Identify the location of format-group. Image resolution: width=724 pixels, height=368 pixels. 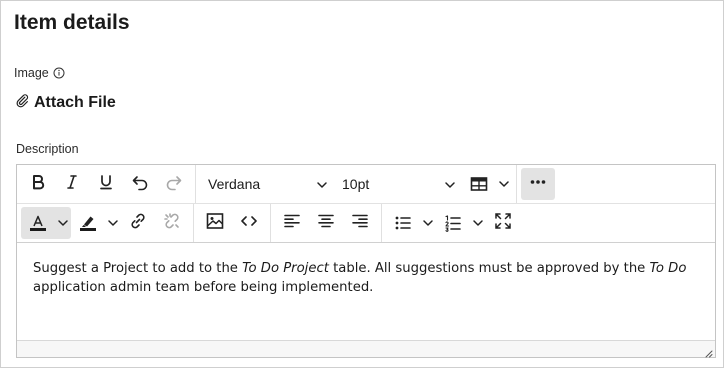
(106, 184).